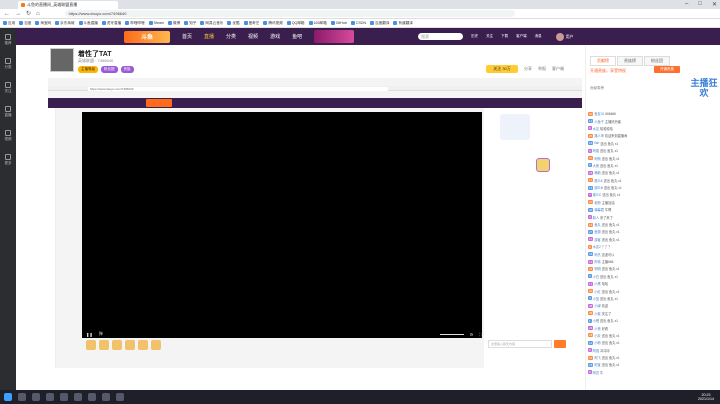 This screenshot has width=720, height=404. Describe the element at coordinates (599, 135) in the screenshot. I see `chat-username: 路人甲` at that location.